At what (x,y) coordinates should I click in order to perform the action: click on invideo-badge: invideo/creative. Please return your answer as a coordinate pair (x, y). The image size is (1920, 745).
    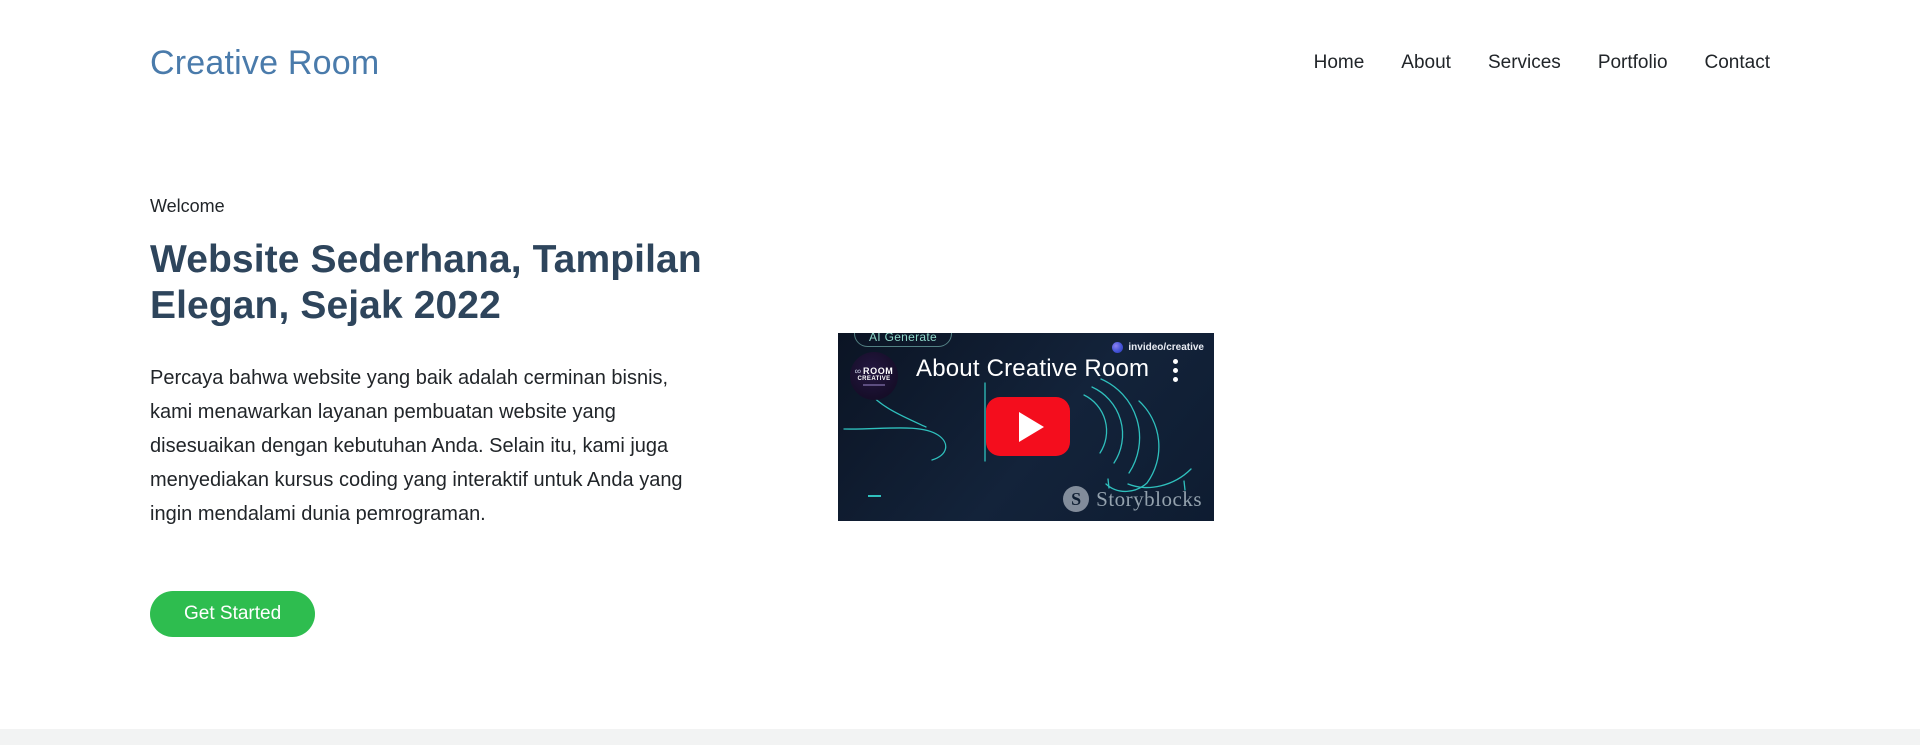
    Looking at the image, I should click on (1158, 347).